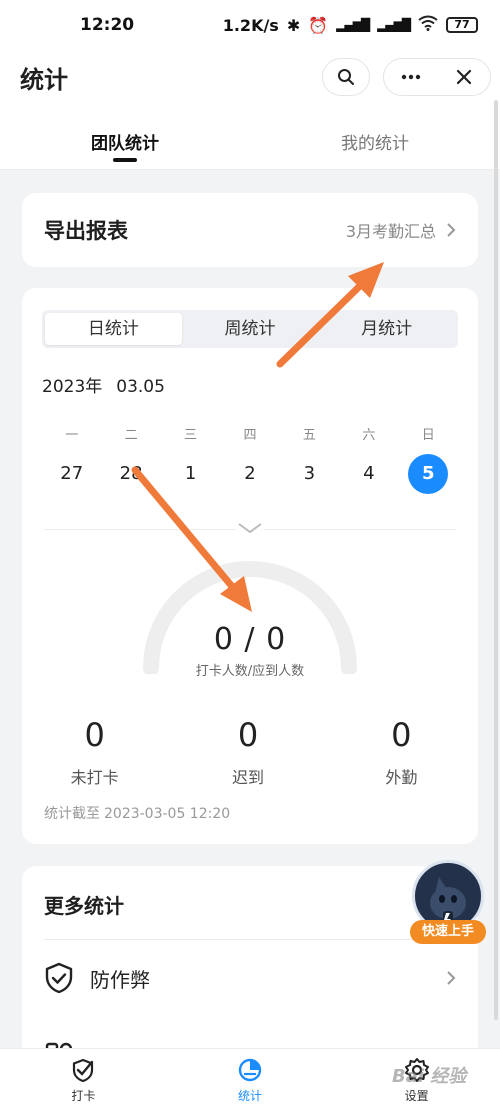 This screenshot has width=500, height=1111. Describe the element at coordinates (72, 435) in the screenshot. I see `weekday-label: 一` at that location.